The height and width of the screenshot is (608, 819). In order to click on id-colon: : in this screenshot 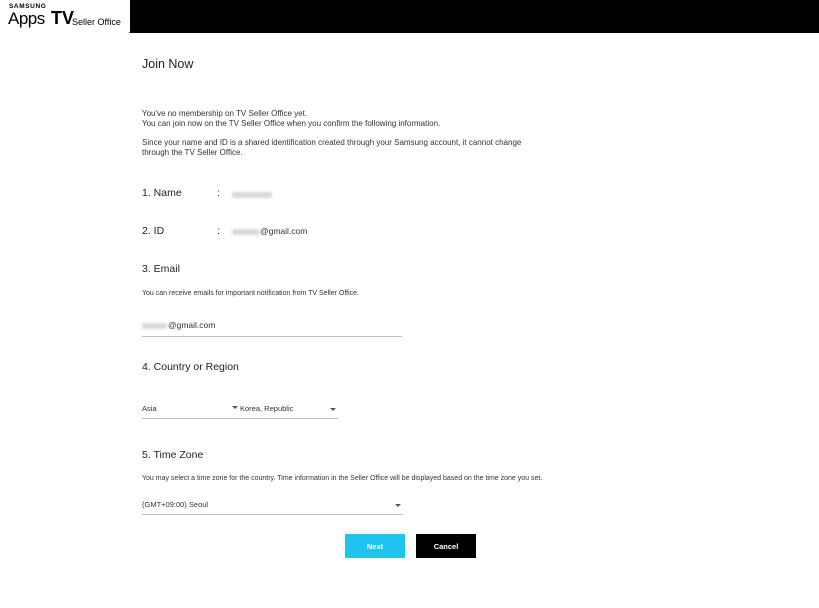, I will do `click(218, 231)`.